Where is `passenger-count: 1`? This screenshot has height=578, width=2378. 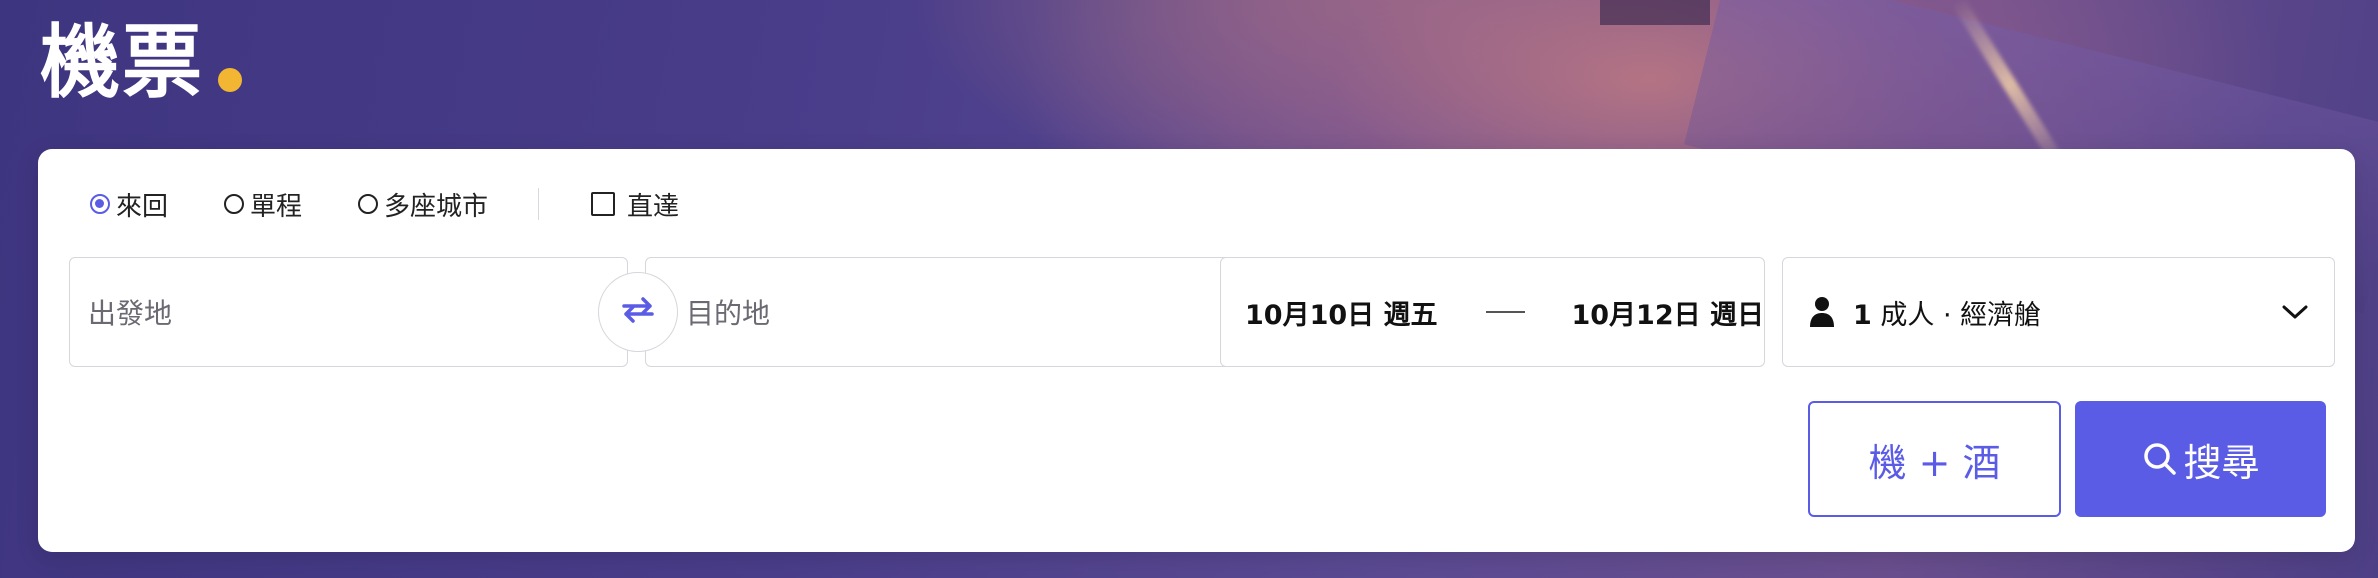 passenger-count: 1 is located at coordinates (1862, 315).